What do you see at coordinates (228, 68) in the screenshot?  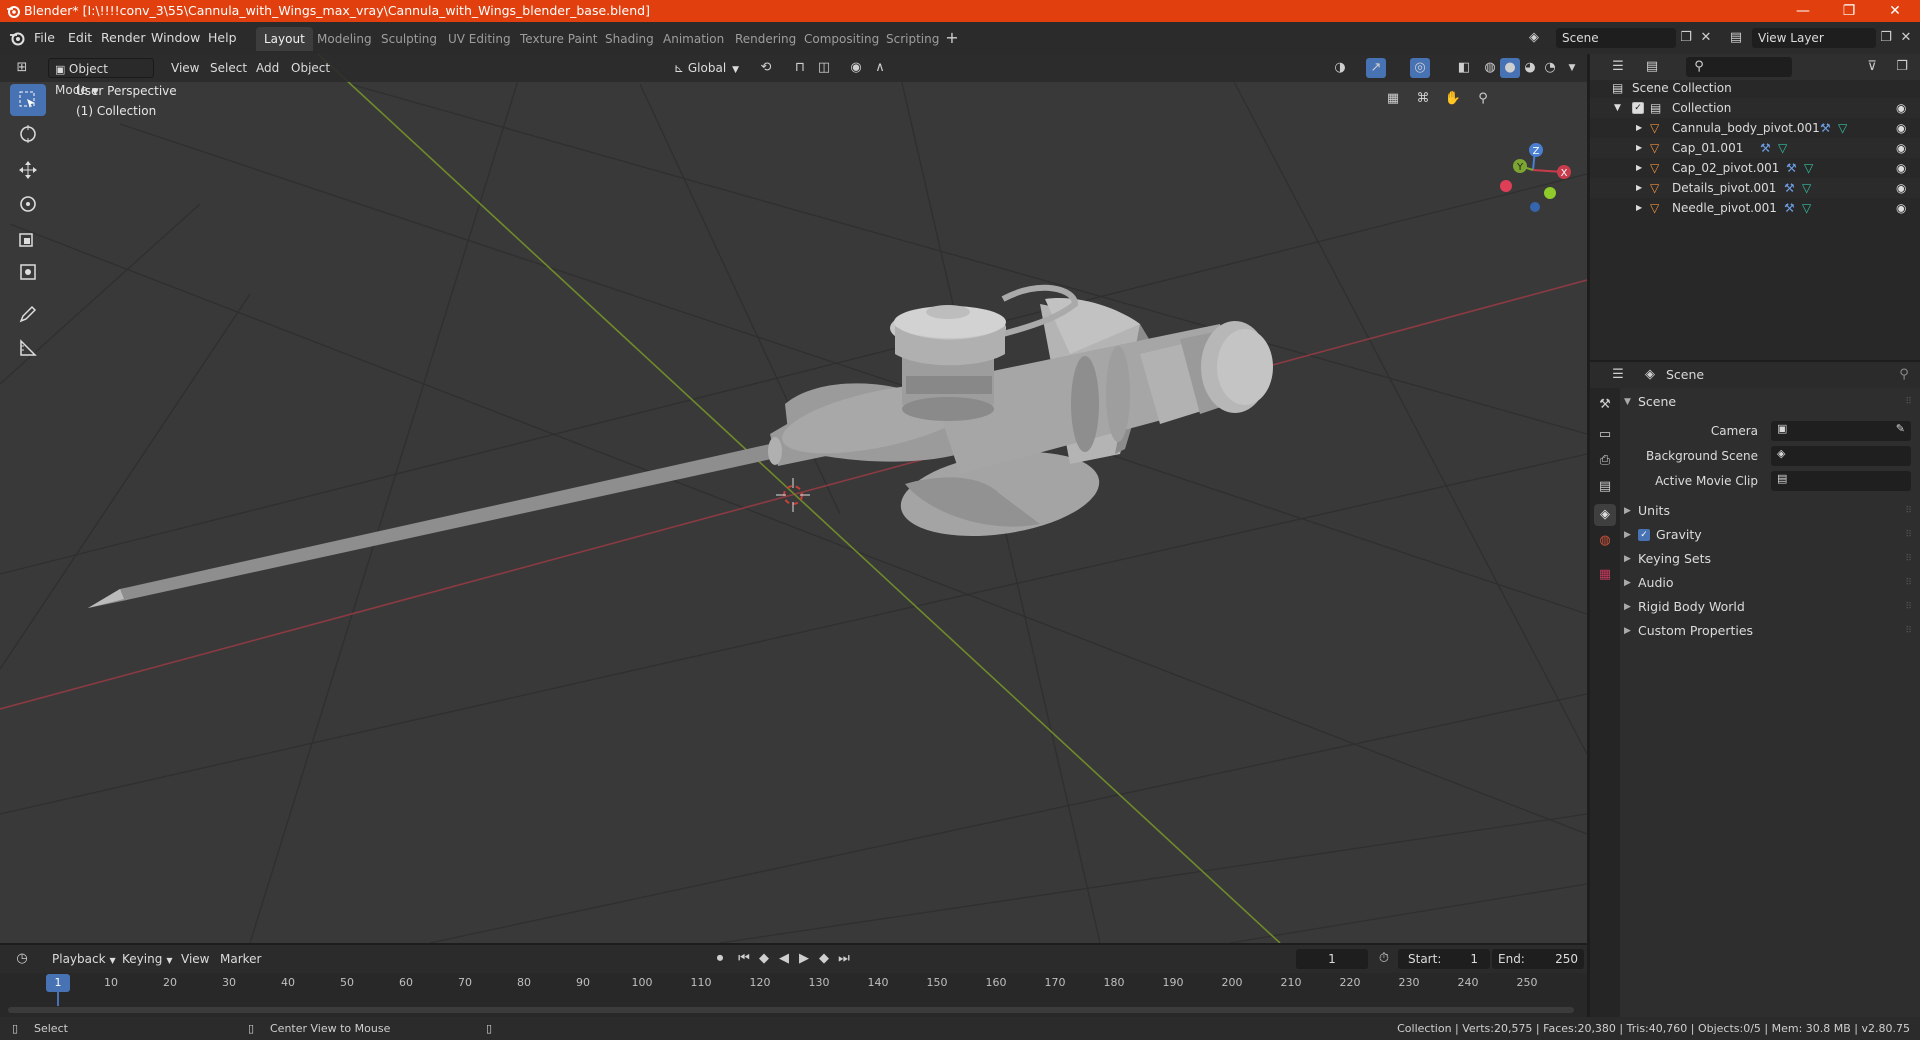 I see `menu-select: Select` at bounding box center [228, 68].